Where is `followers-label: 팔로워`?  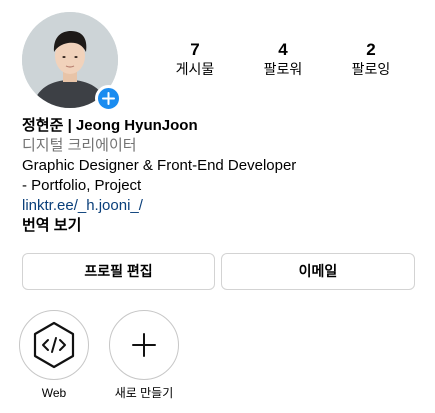
followers-label: 팔로워 is located at coordinates (283, 69).